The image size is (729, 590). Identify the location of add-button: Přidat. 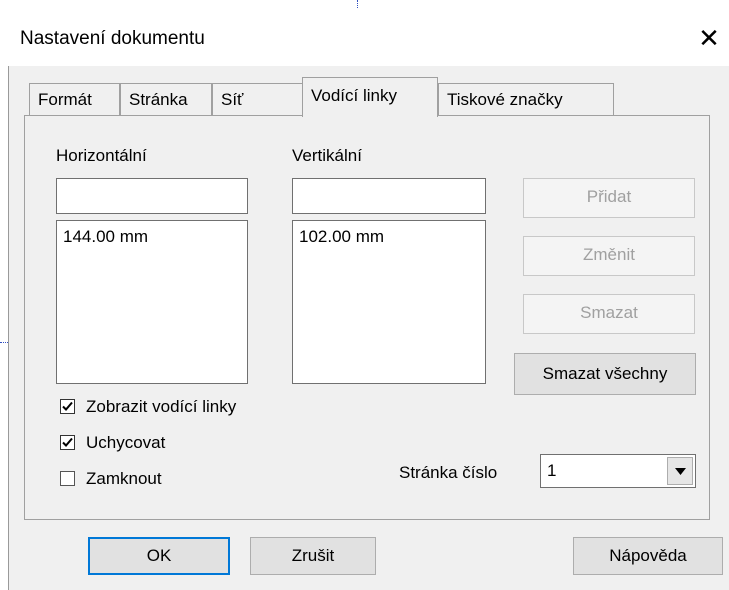
(609, 198).